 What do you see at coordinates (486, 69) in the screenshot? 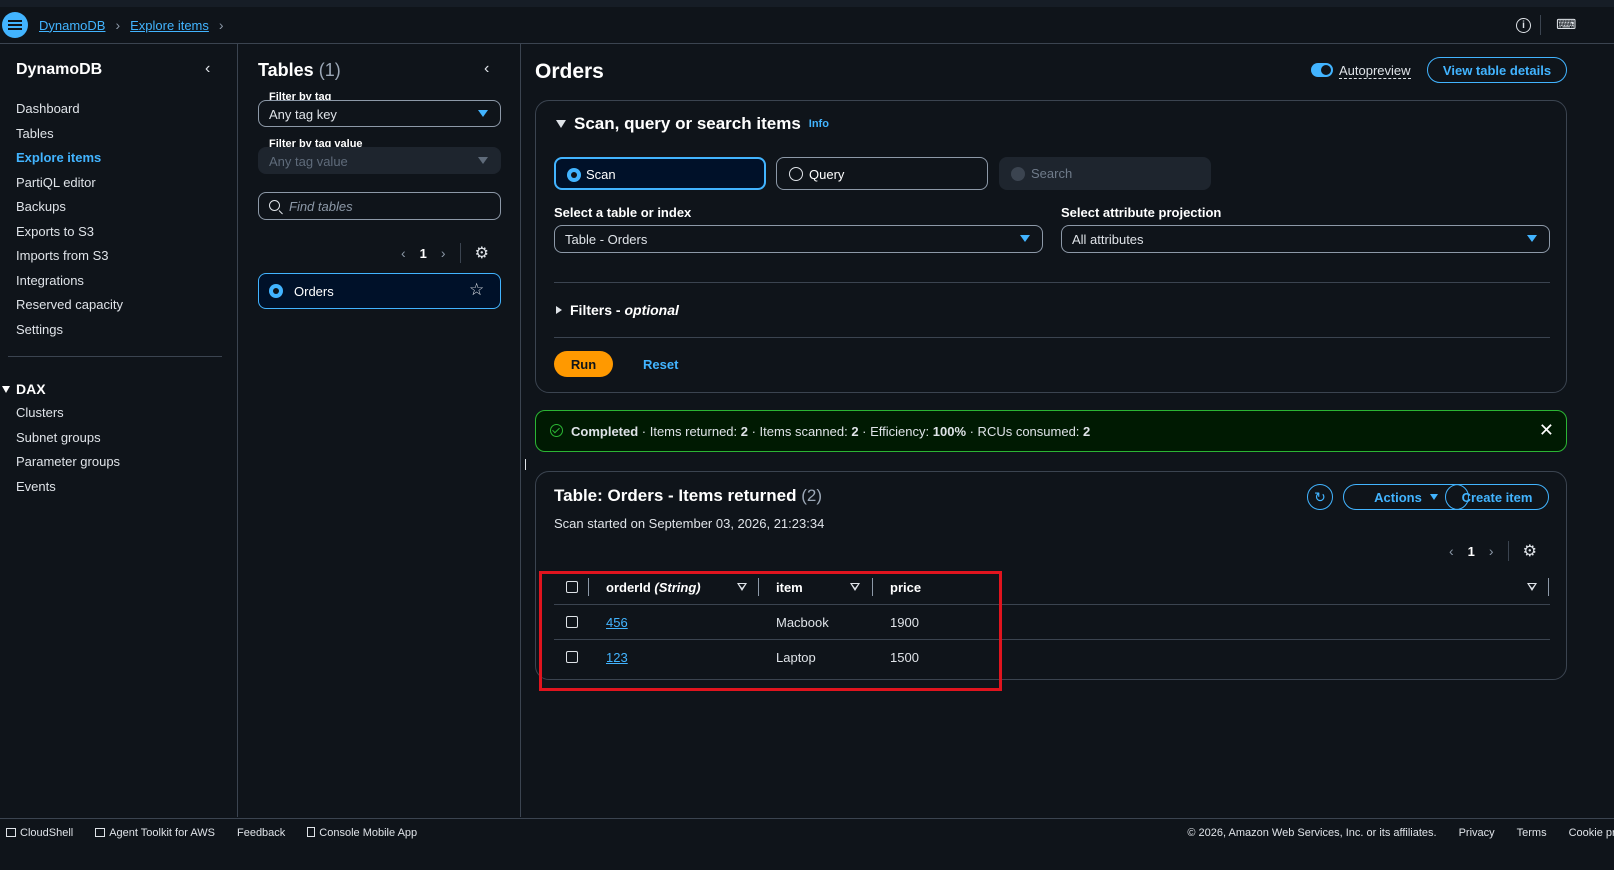
I see `collapse-tables-button: ‹` at bounding box center [486, 69].